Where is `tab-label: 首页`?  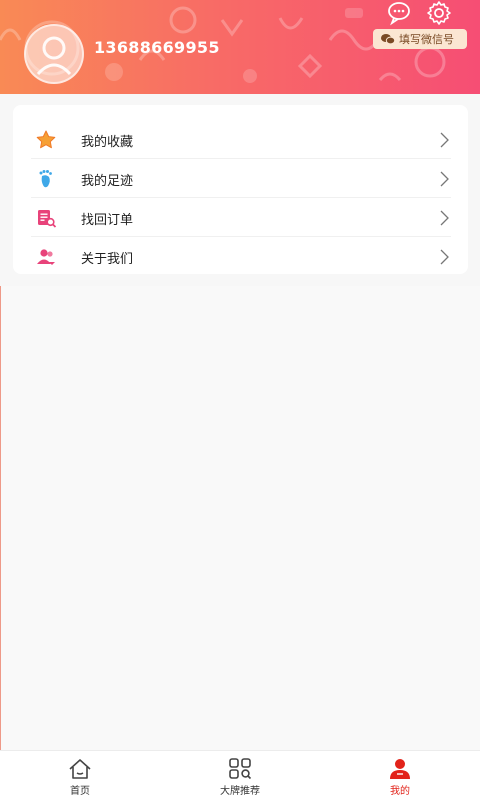 tab-label: 首页 is located at coordinates (80, 791).